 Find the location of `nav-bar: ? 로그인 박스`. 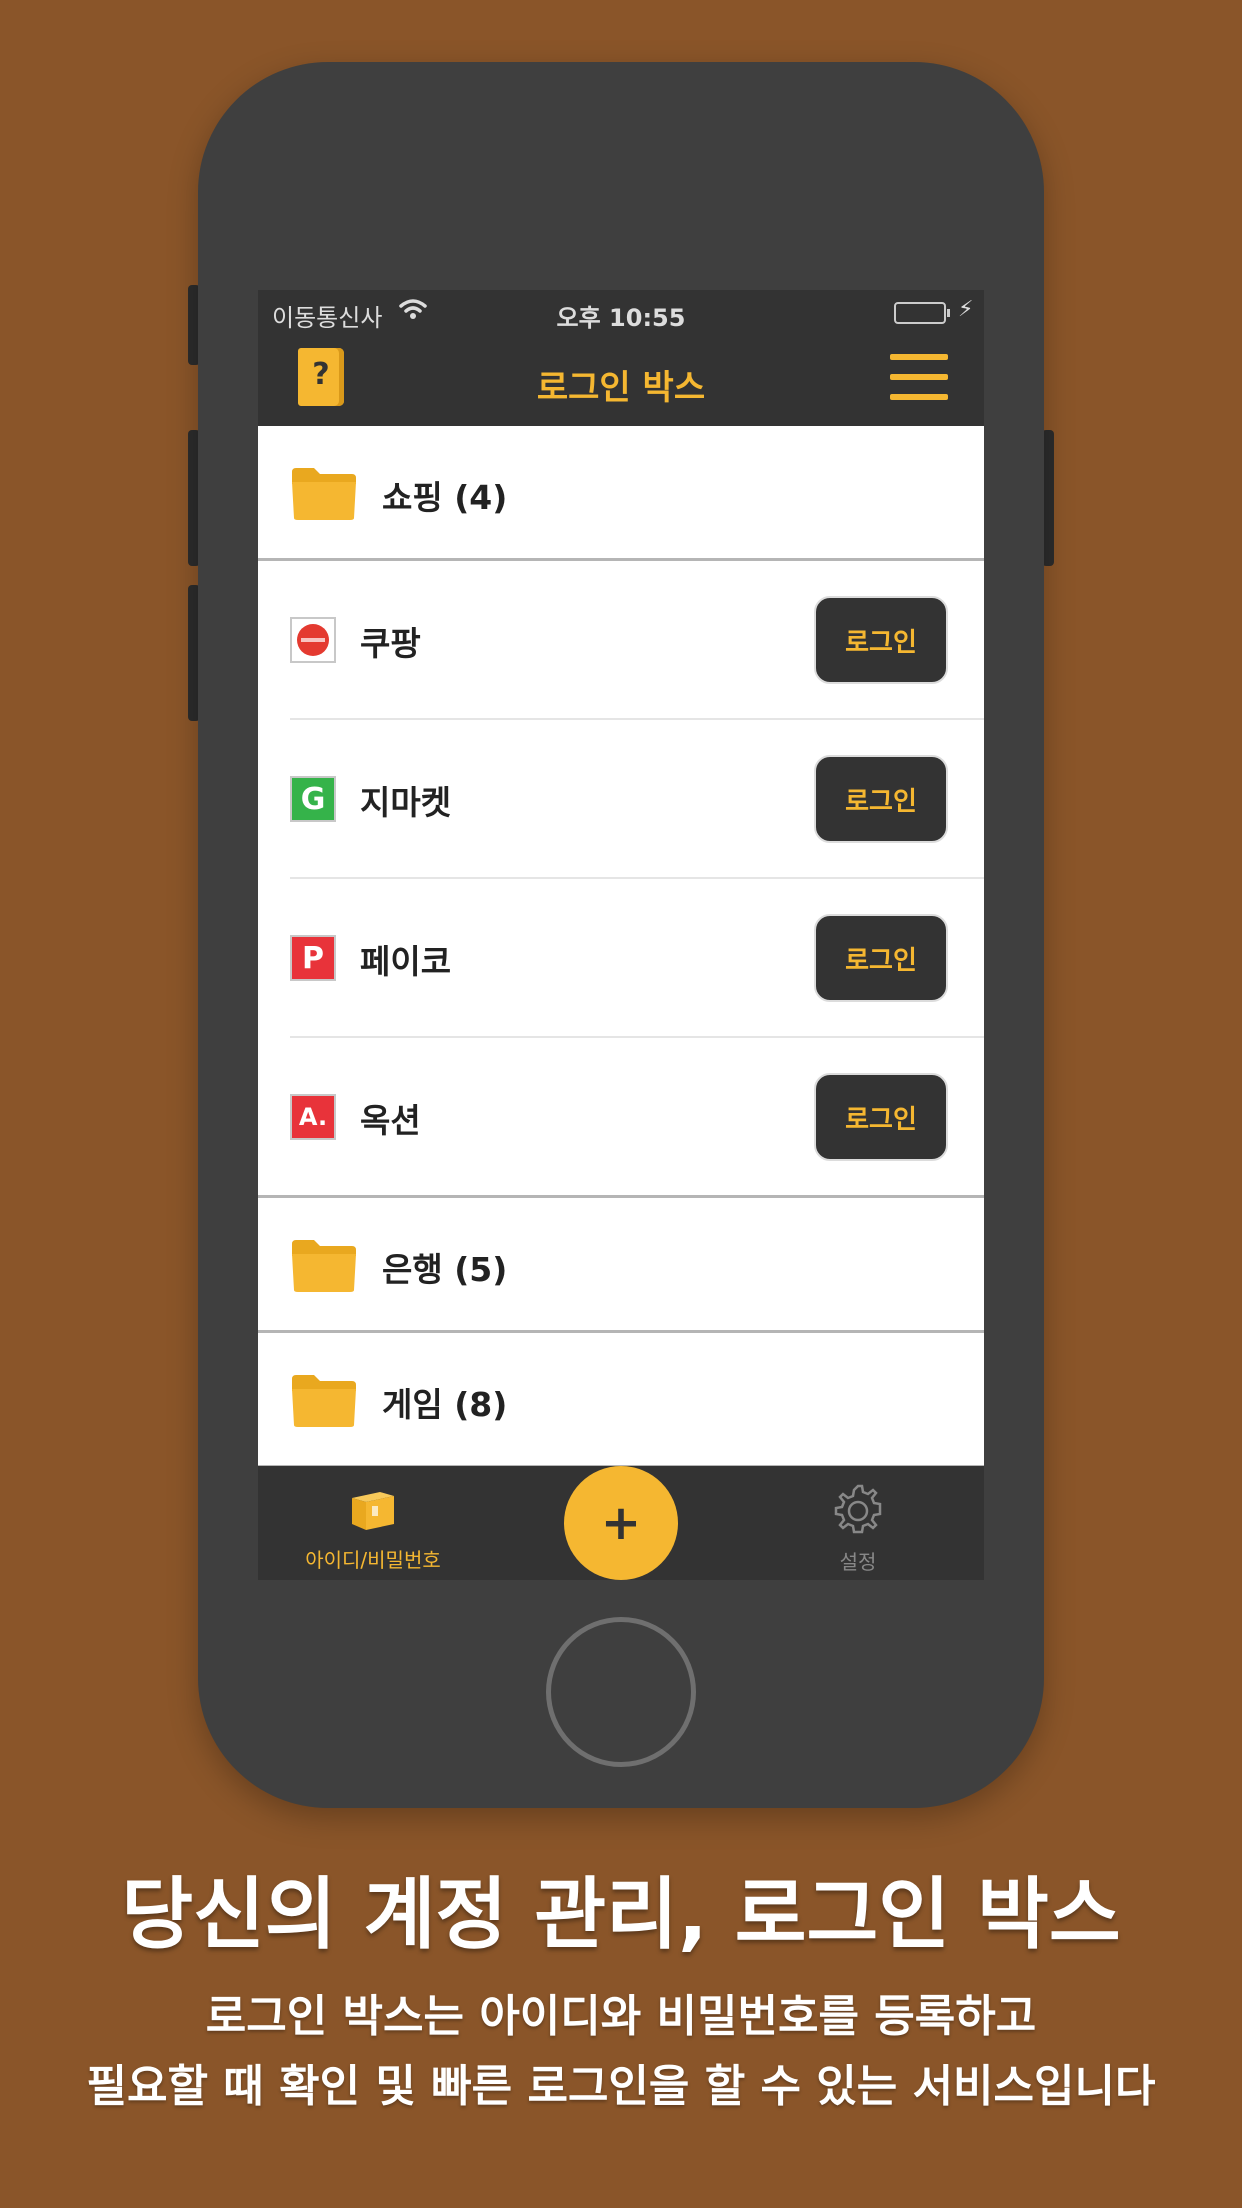

nav-bar: ? 로그인 박스 is located at coordinates (621, 380).